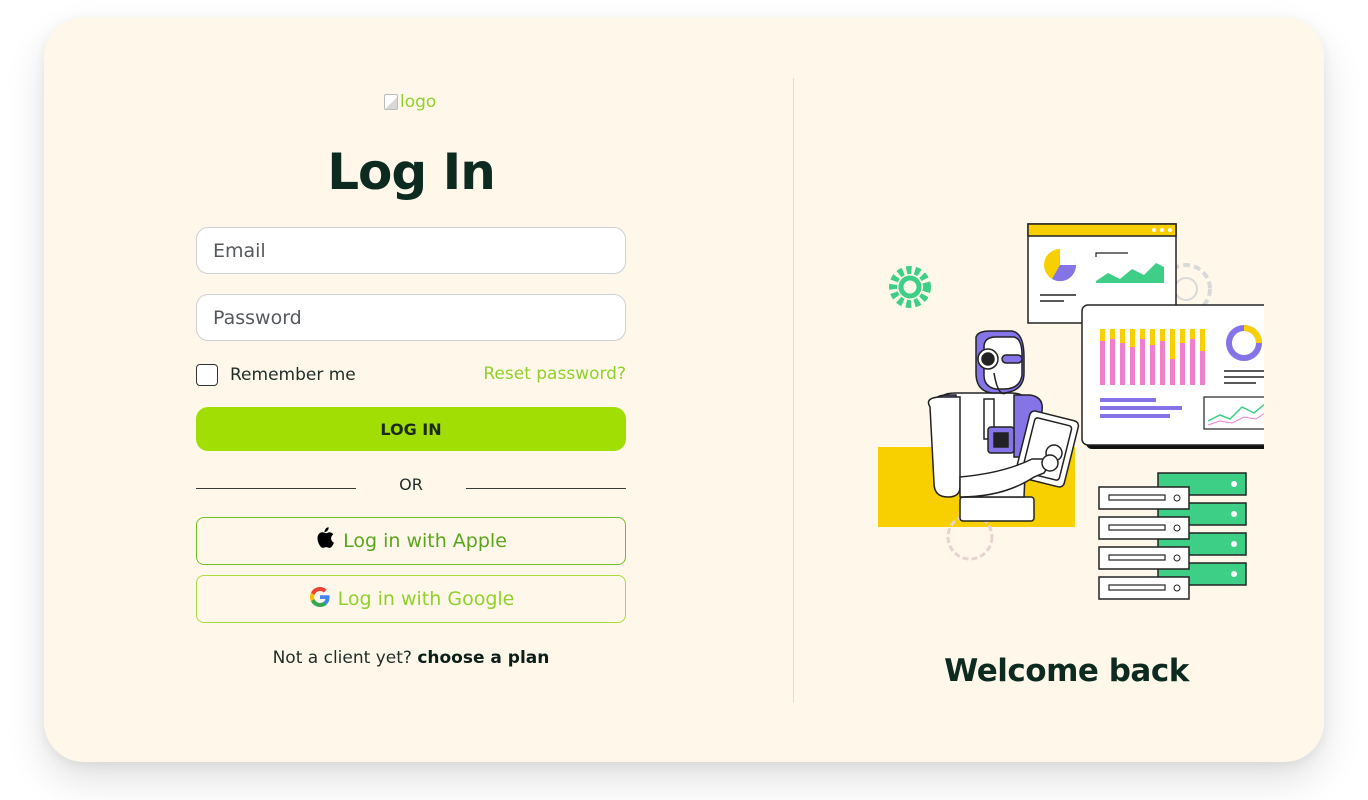  What do you see at coordinates (411, 250) in the screenshot?
I see `email-field` at bounding box center [411, 250].